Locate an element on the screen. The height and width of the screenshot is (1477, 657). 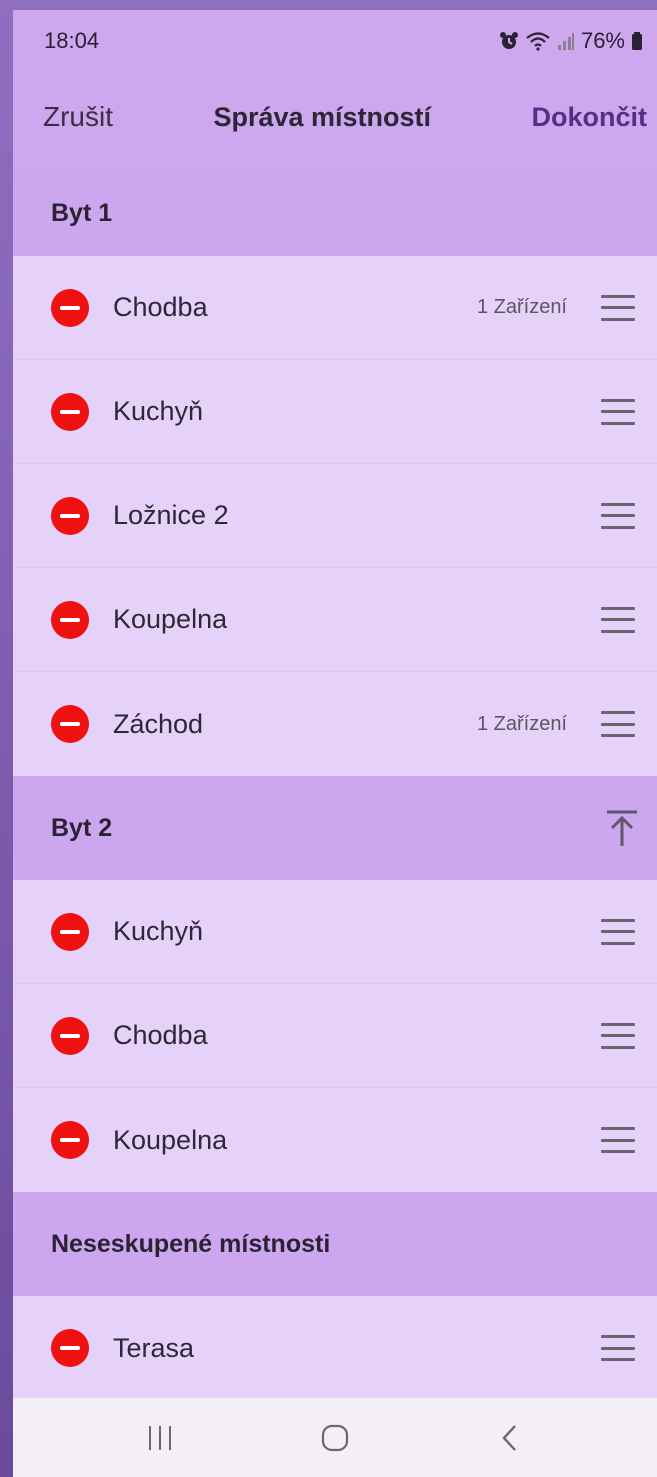
list-item: Terasa is located at coordinates (335, 1348).